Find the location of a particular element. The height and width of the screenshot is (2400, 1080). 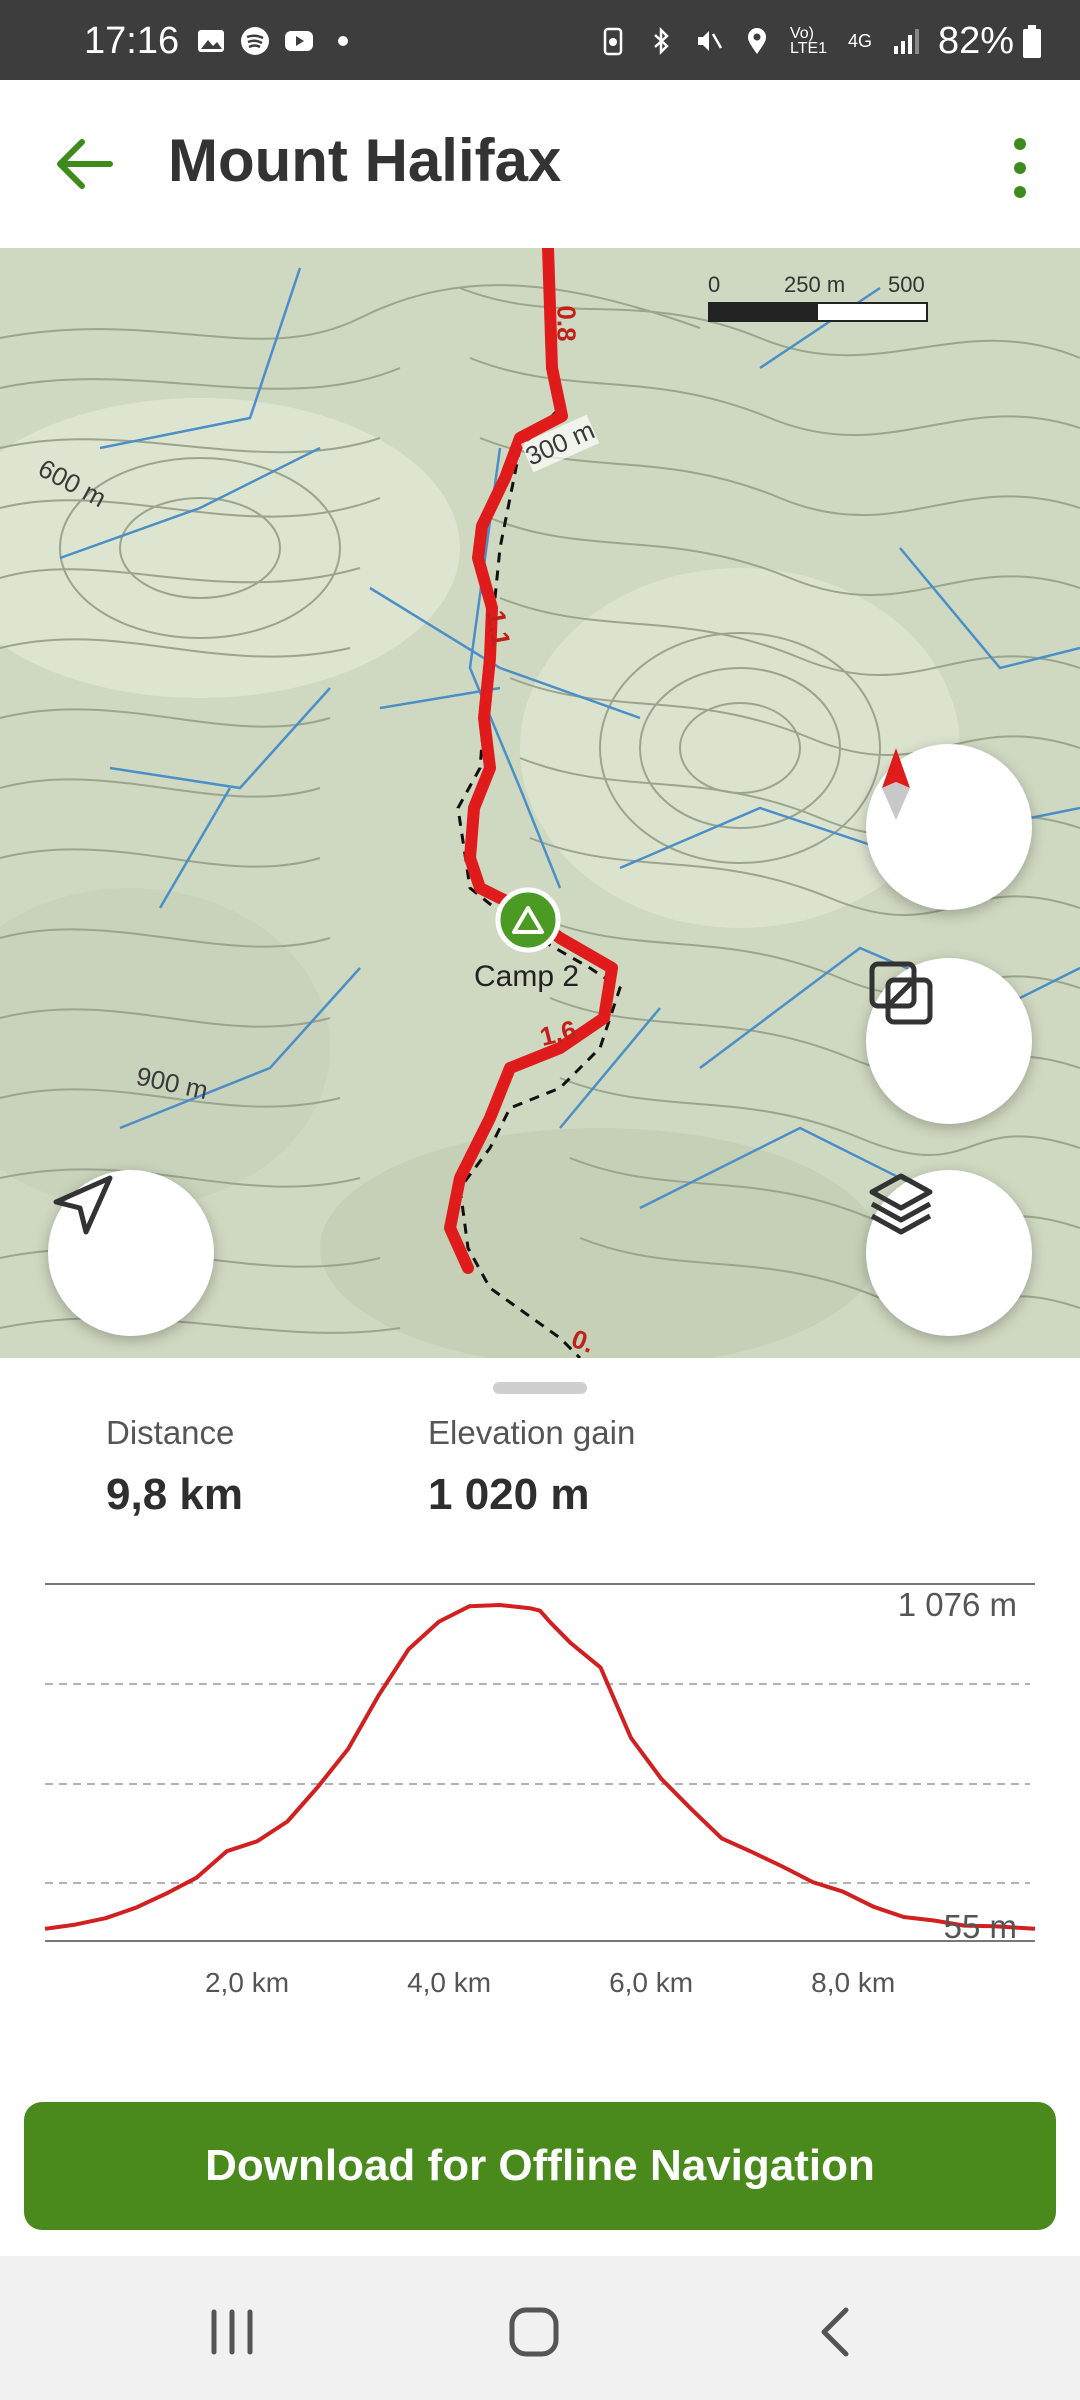

status-right-icons: Vo) LTE1 4G is located at coordinates (759, 41).